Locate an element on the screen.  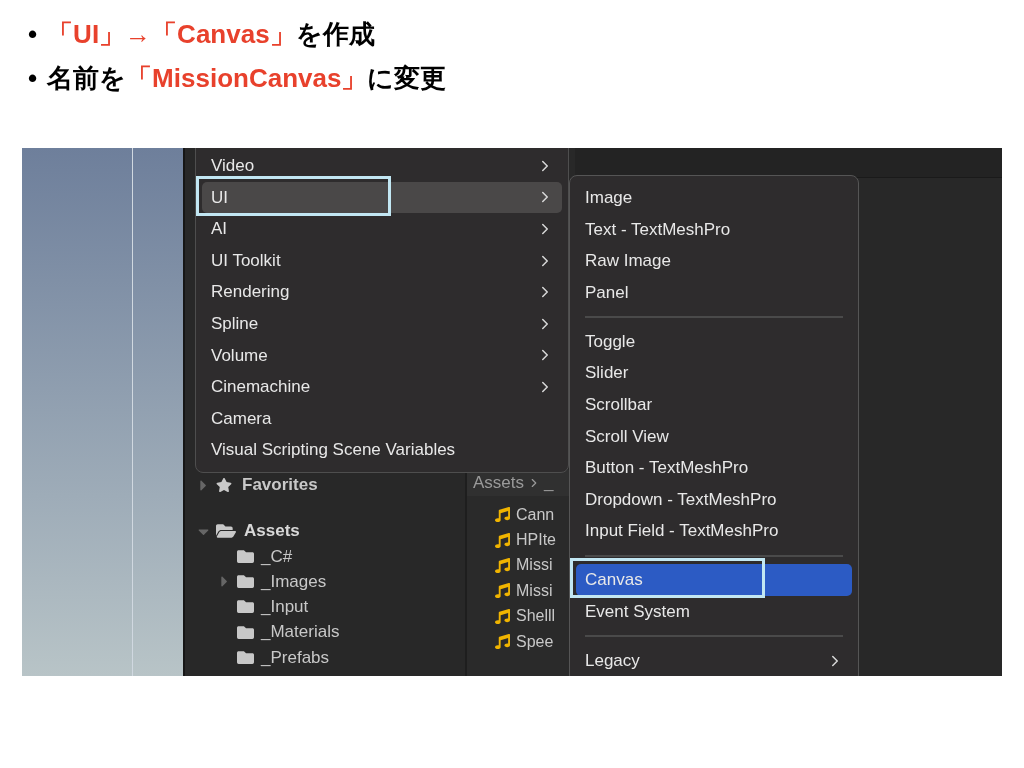
tree-label: Assets is located at coordinates (272, 531).